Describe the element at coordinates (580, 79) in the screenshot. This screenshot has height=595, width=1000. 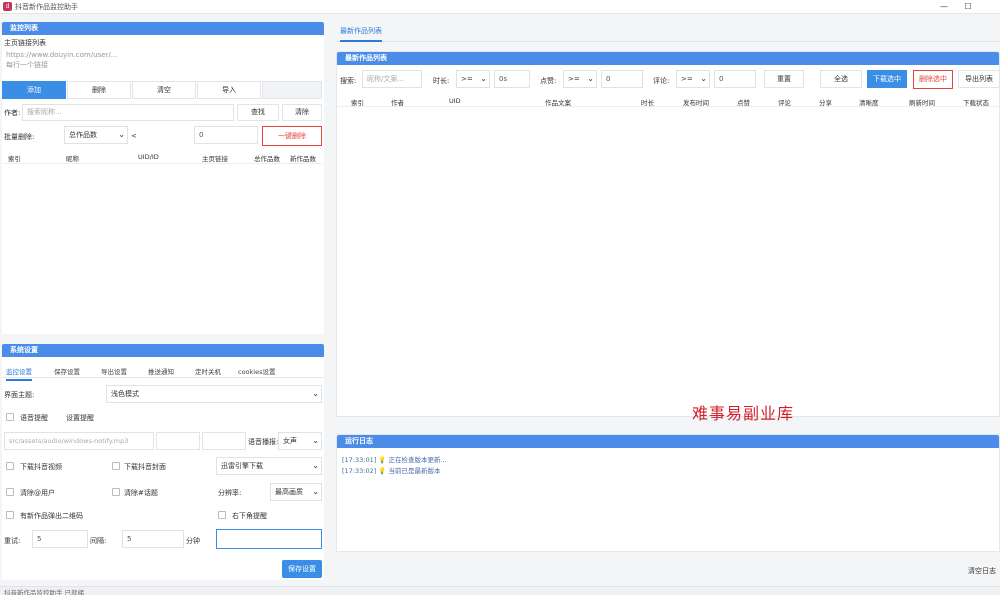
I see `likes-op-select: >= ⌄` at that location.